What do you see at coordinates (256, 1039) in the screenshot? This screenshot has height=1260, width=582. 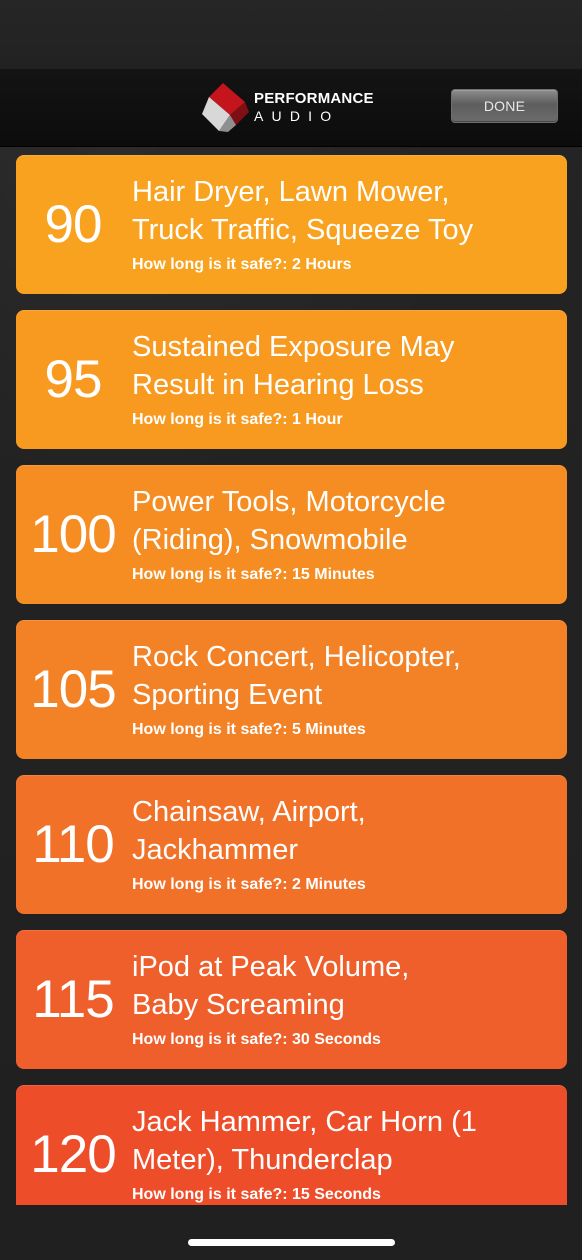 I see `safe-duration-text: How long is it safe?: 30 Seconds` at bounding box center [256, 1039].